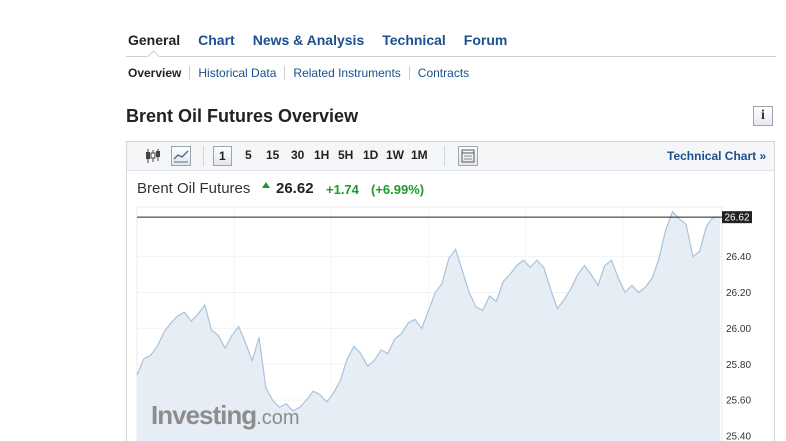 Image resolution: width=786 pixels, height=441 pixels. I want to click on logo-suffix: .com, so click(278, 418).